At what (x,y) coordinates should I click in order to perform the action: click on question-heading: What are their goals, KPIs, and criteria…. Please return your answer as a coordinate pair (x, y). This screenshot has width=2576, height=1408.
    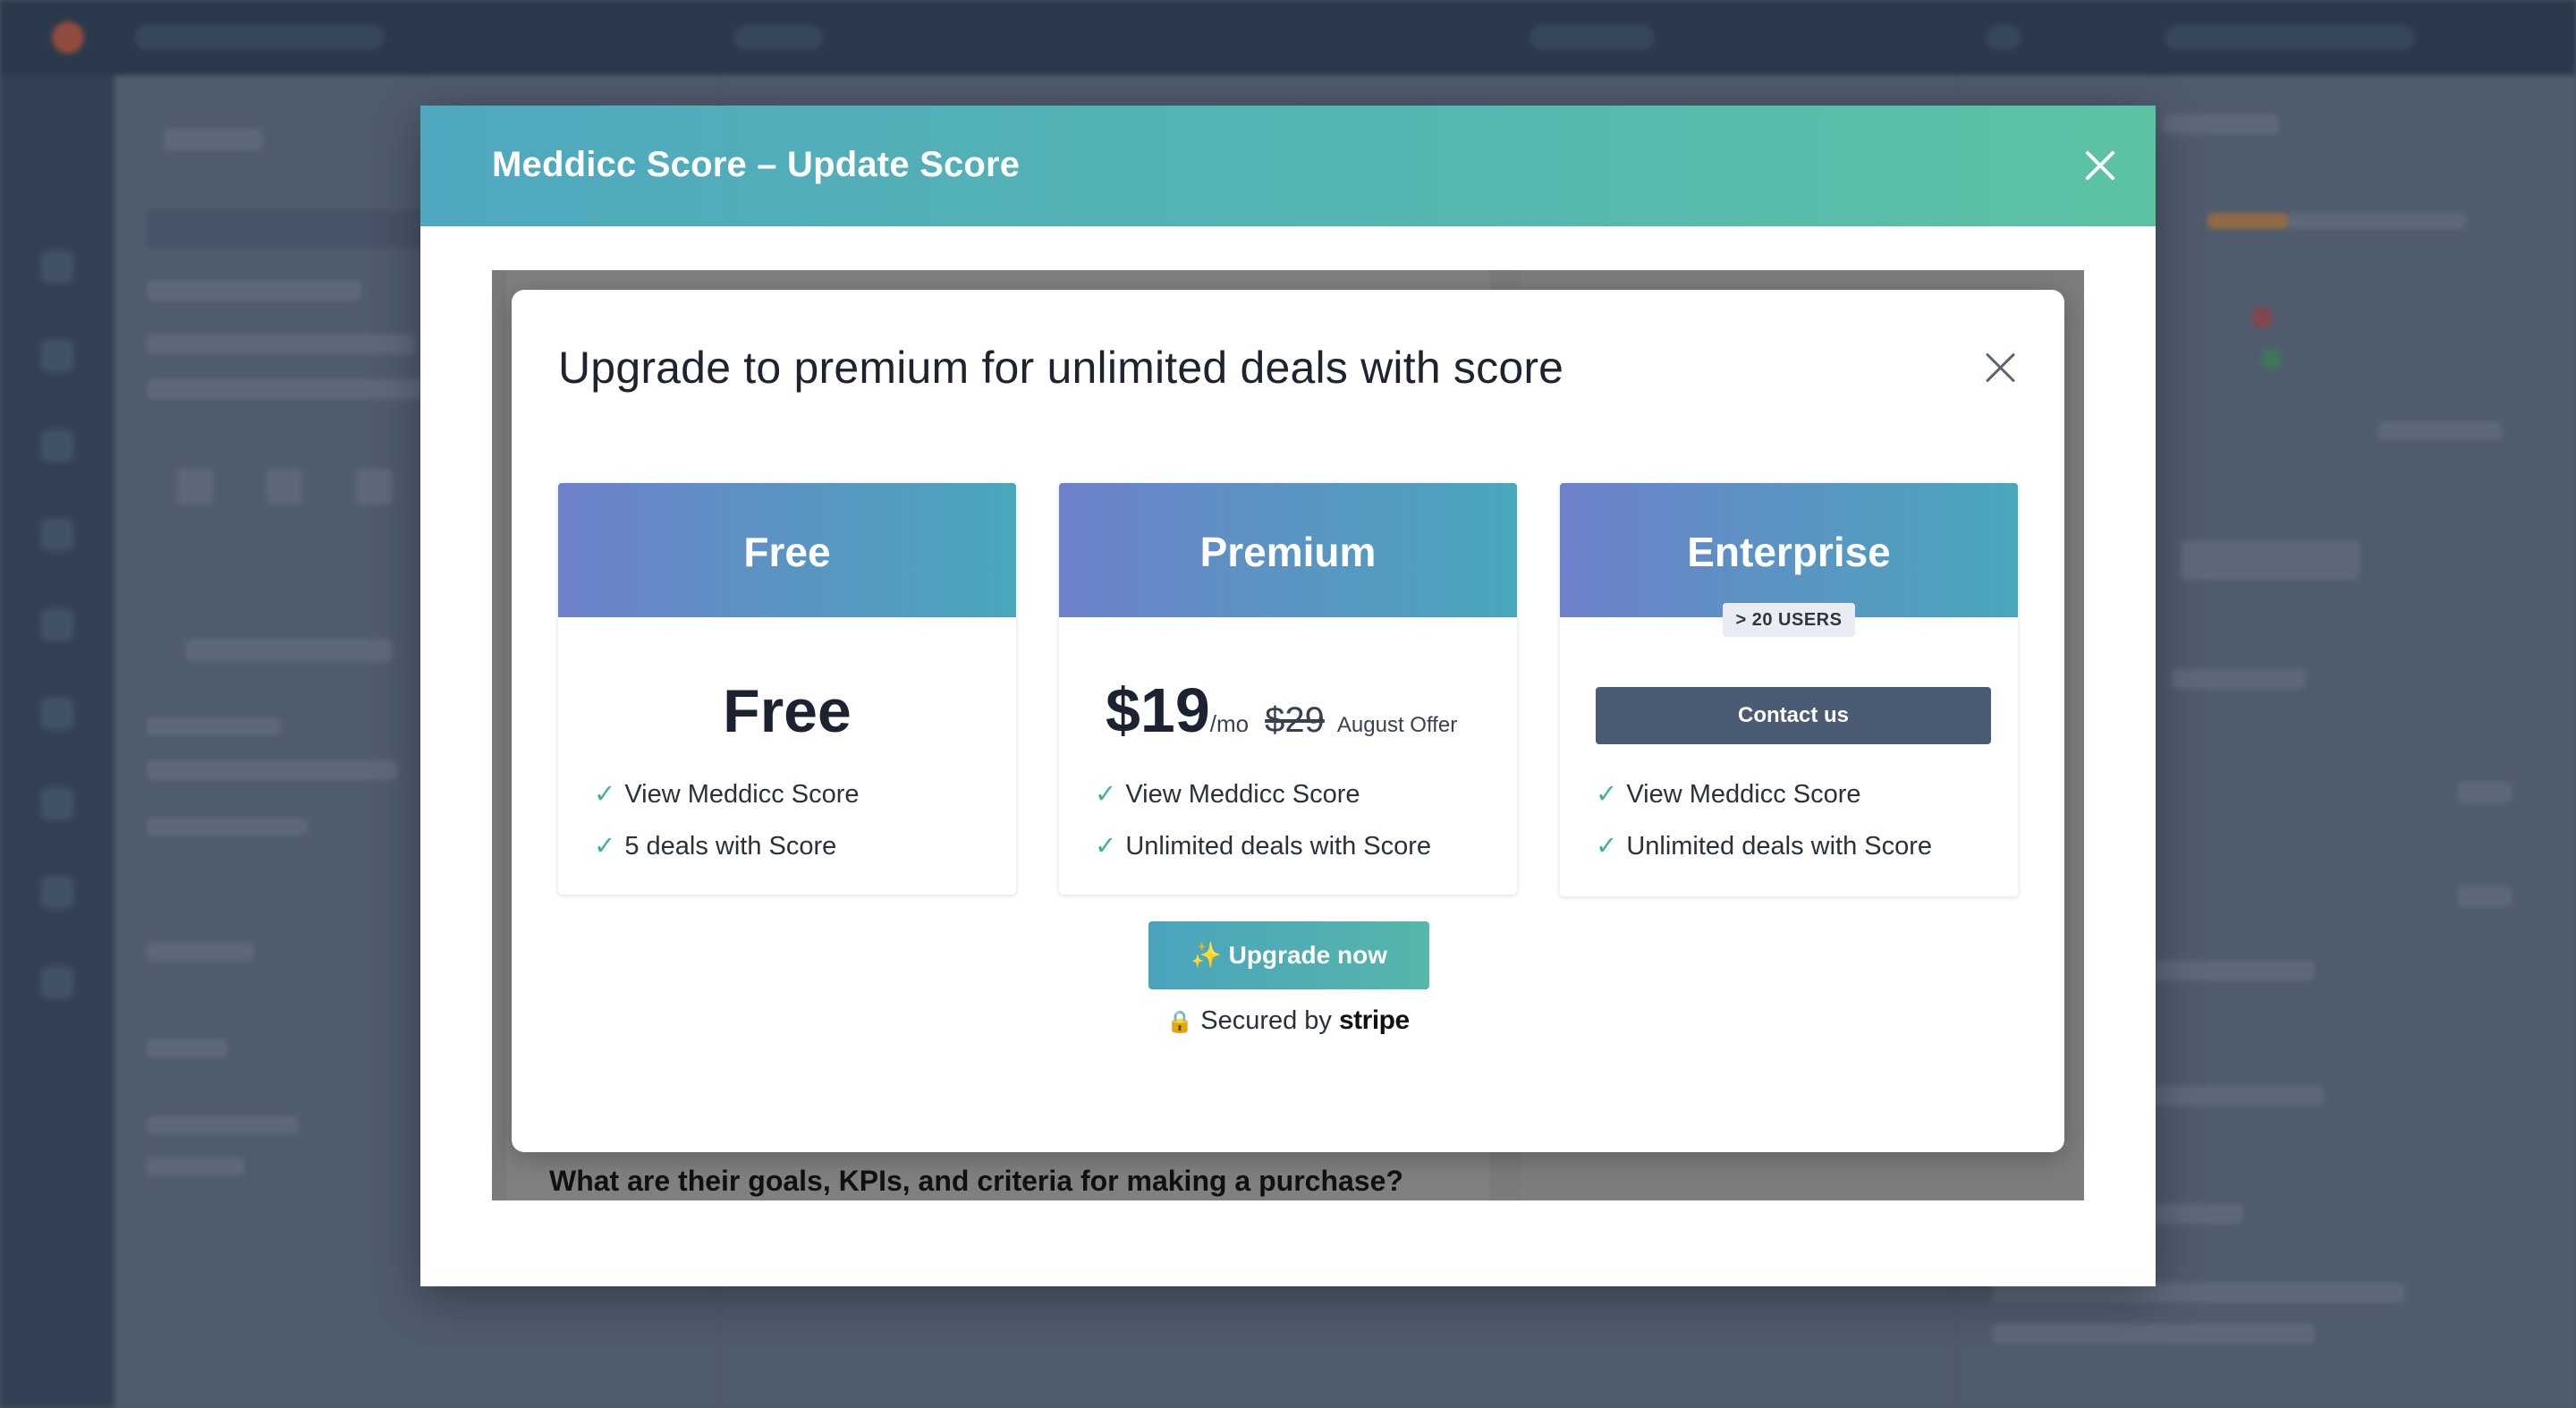
    Looking at the image, I should click on (976, 1181).